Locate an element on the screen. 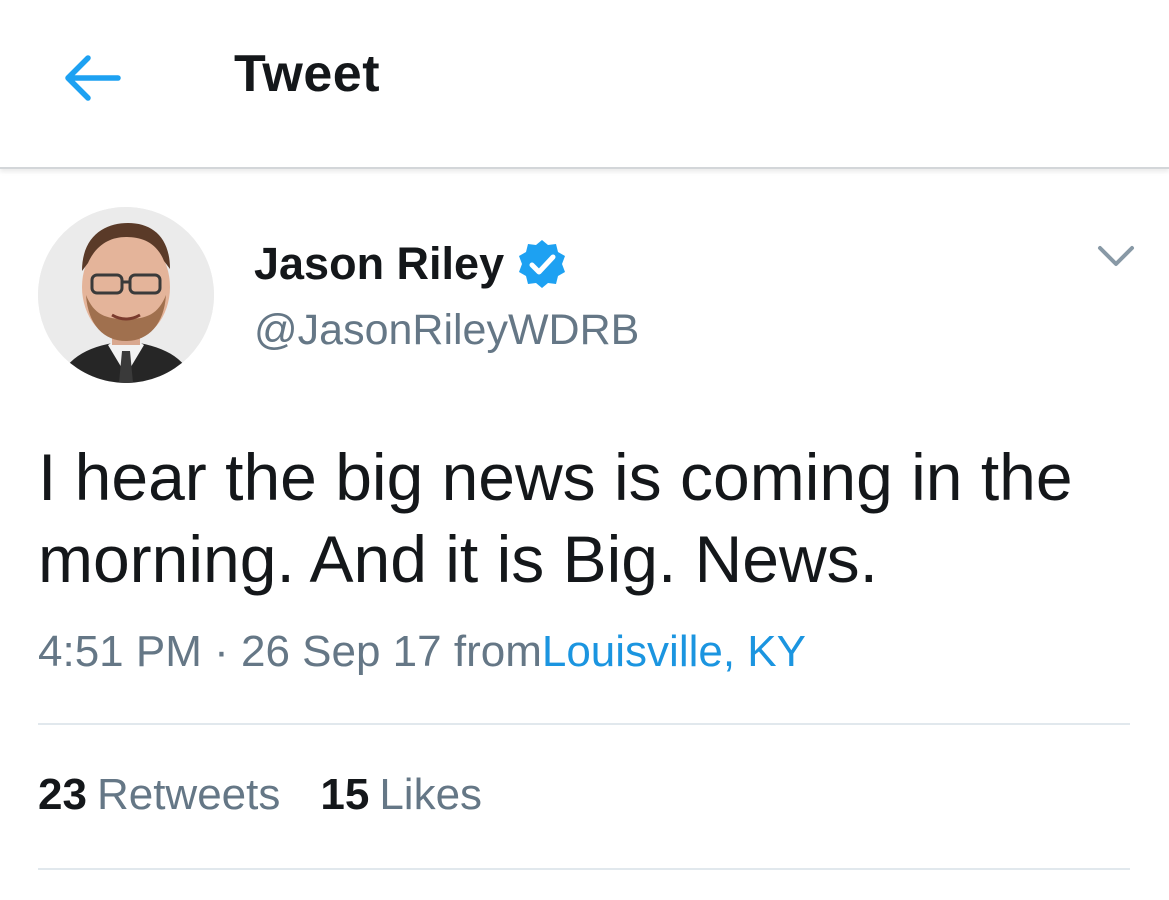 This screenshot has width=1169, height=900. from-label: from is located at coordinates (497, 651).